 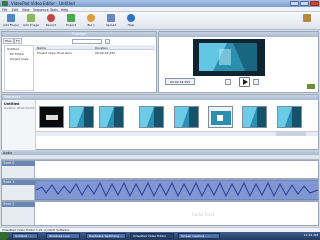 What do you see at coordinates (294, 3) in the screenshot?
I see `minimize-button` at bounding box center [294, 3].